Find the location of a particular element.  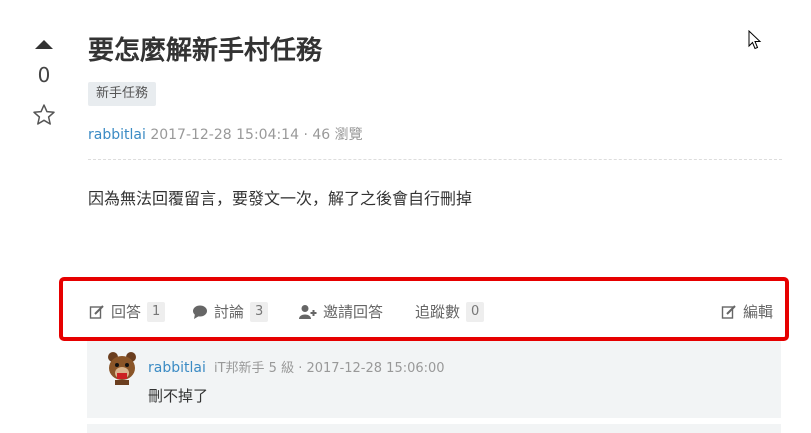

action-bar: 回答 1 討論 3 邀請回答 追蹤數 0 編輯 is located at coordinates (424, 309).